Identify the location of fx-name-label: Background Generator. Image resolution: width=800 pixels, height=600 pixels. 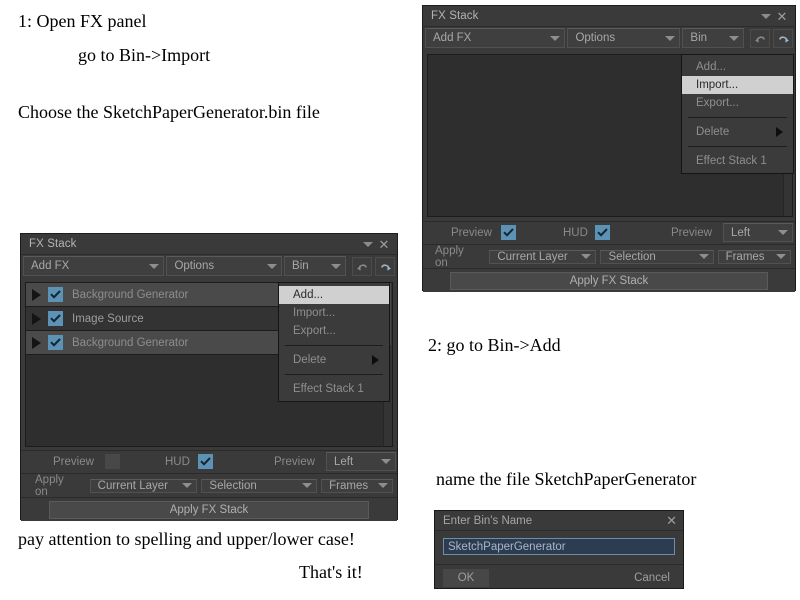
(130, 342).